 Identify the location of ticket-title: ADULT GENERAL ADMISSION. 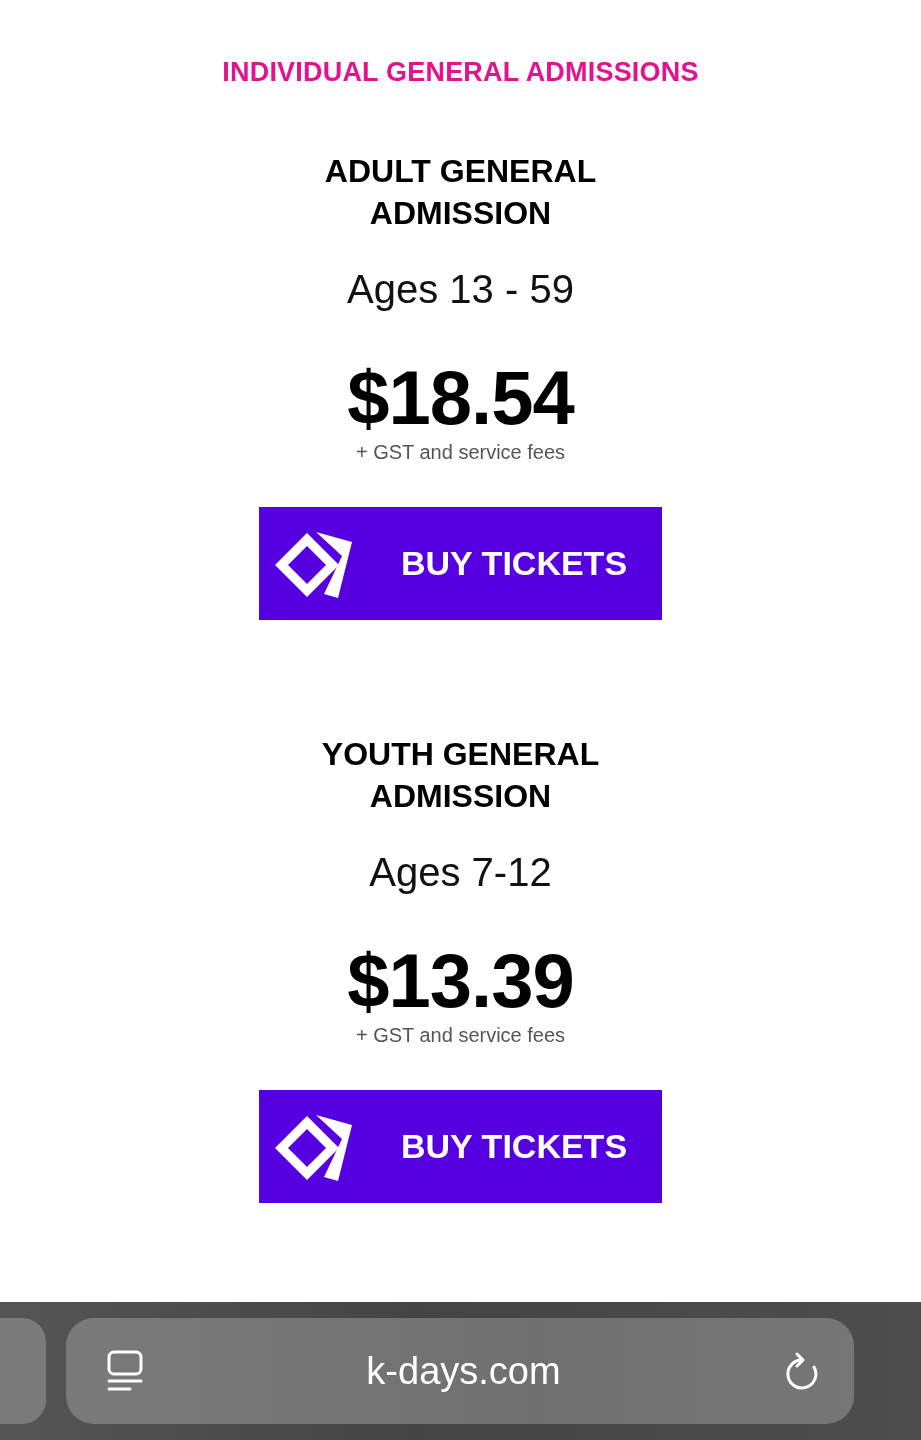
(460, 192).